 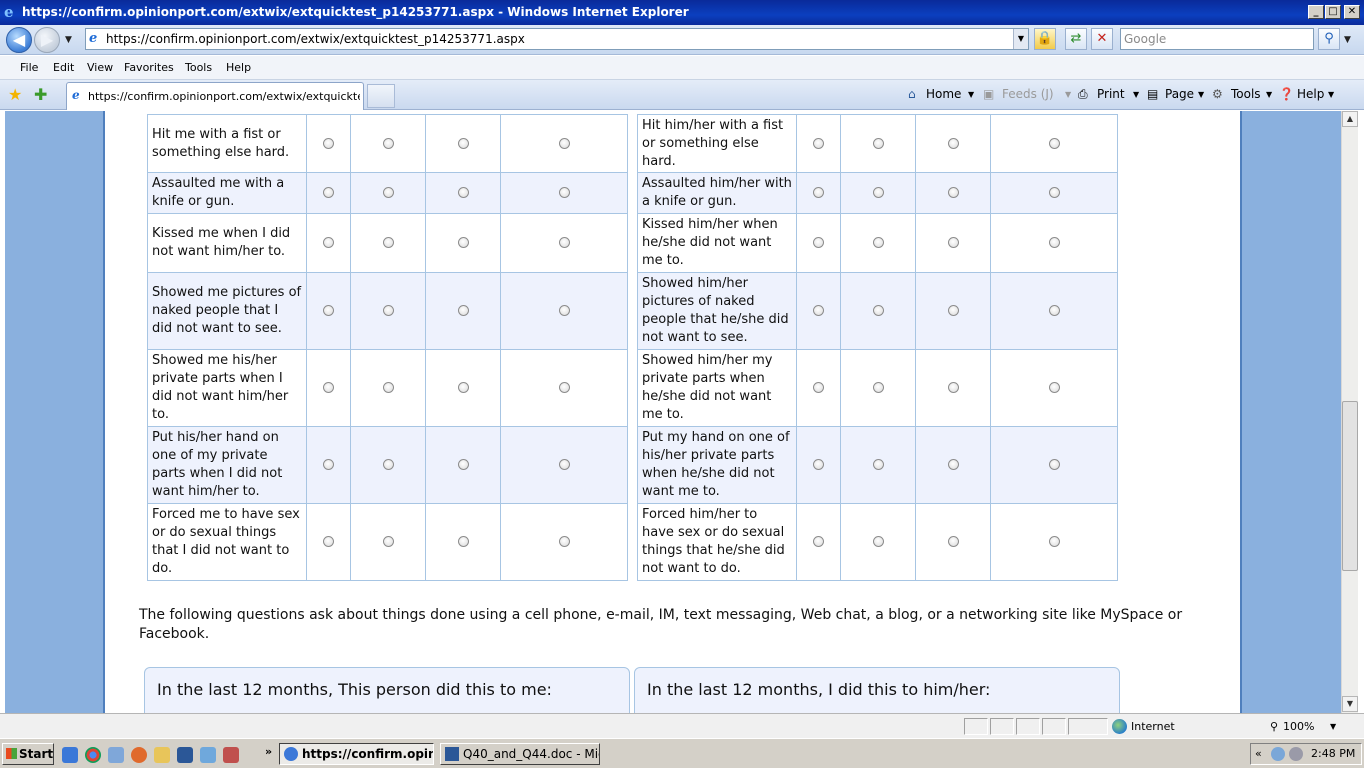 What do you see at coordinates (1333, 12) in the screenshot?
I see `maximize-button: □` at bounding box center [1333, 12].